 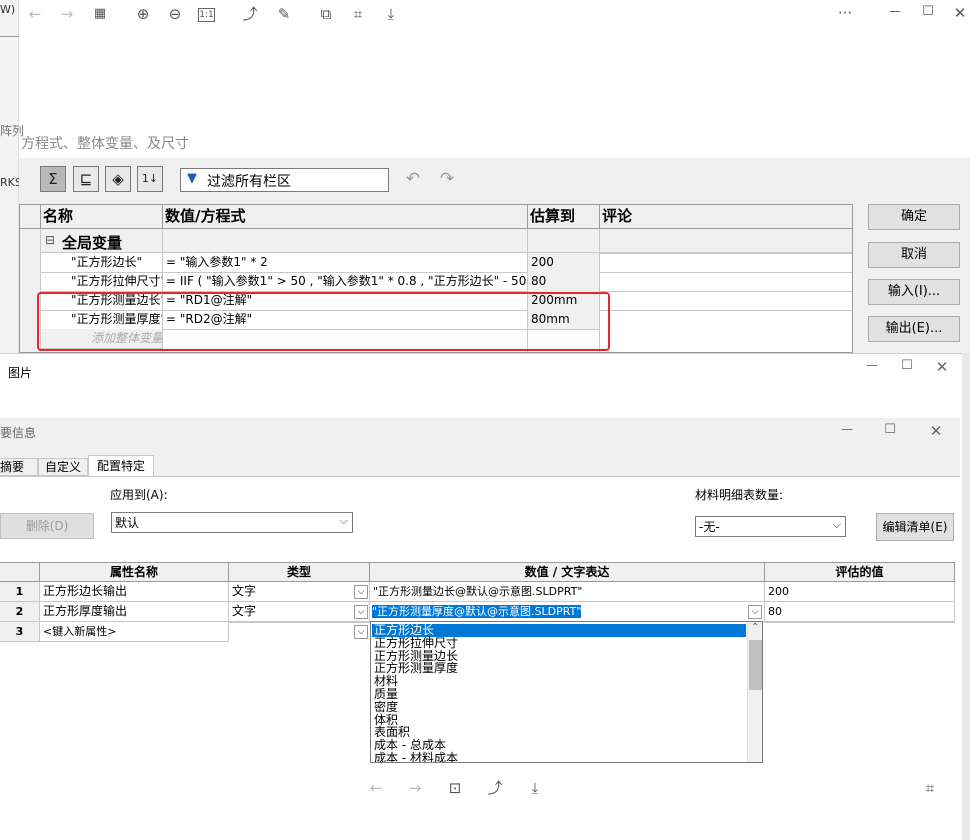 I want to click on prev-arrow-icon: ←, so click(x=376, y=789).